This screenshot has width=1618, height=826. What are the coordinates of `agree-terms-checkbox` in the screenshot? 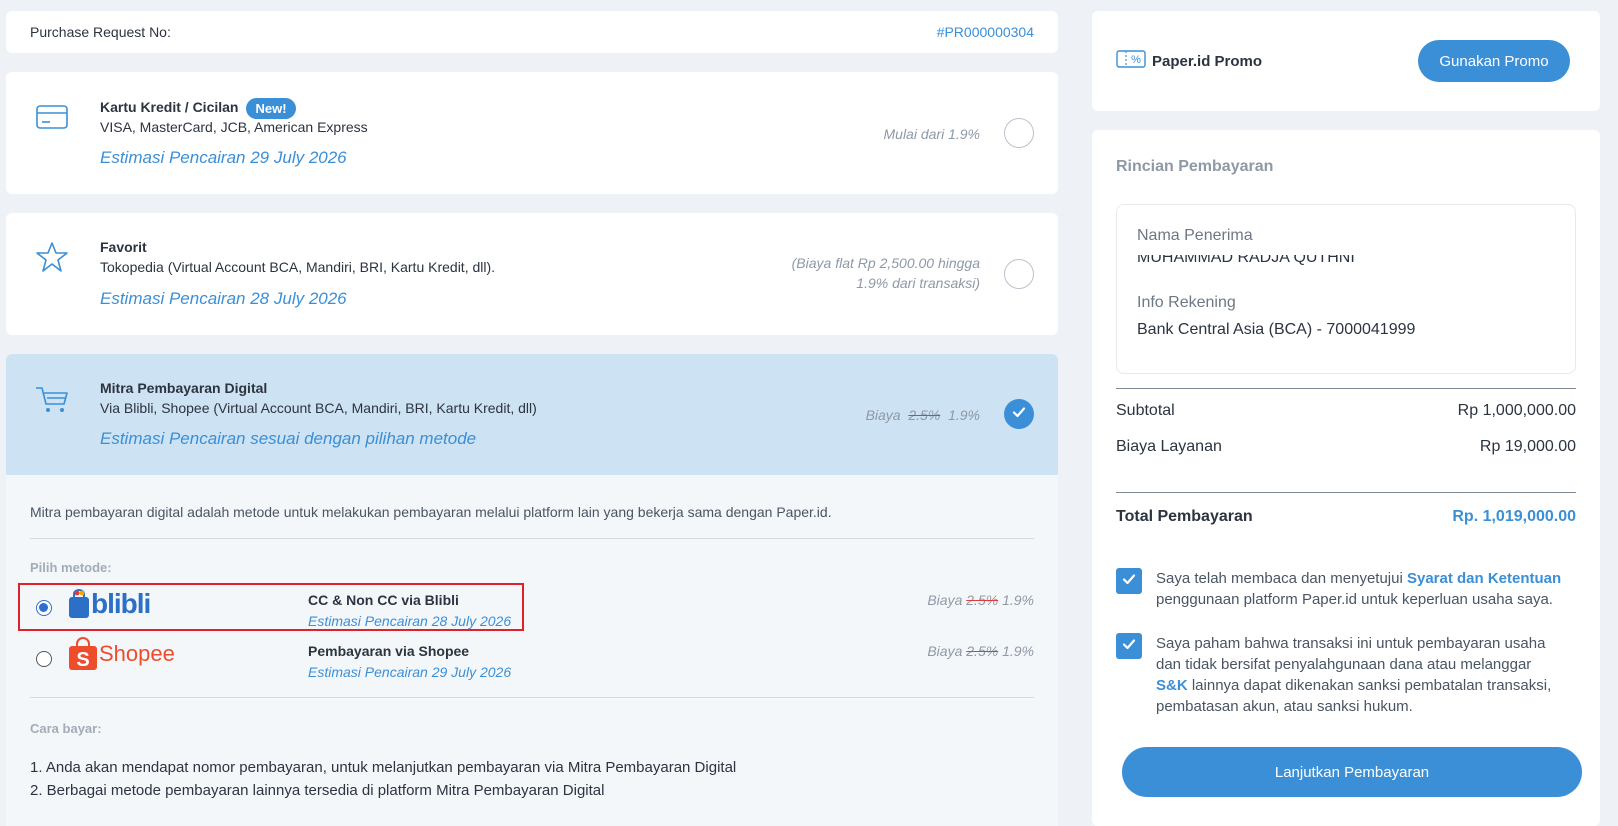 It's located at (1129, 581).